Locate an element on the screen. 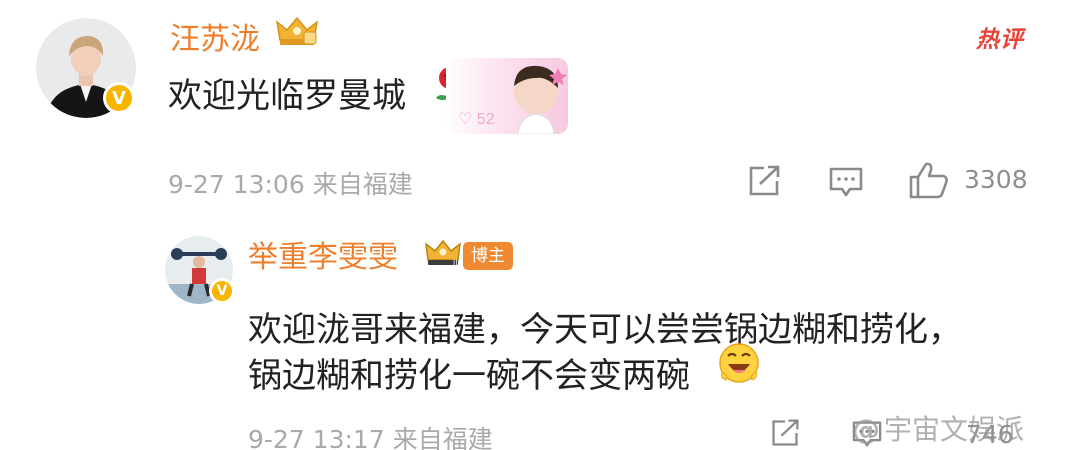  crown-badge-icon: II is located at coordinates (443, 253).